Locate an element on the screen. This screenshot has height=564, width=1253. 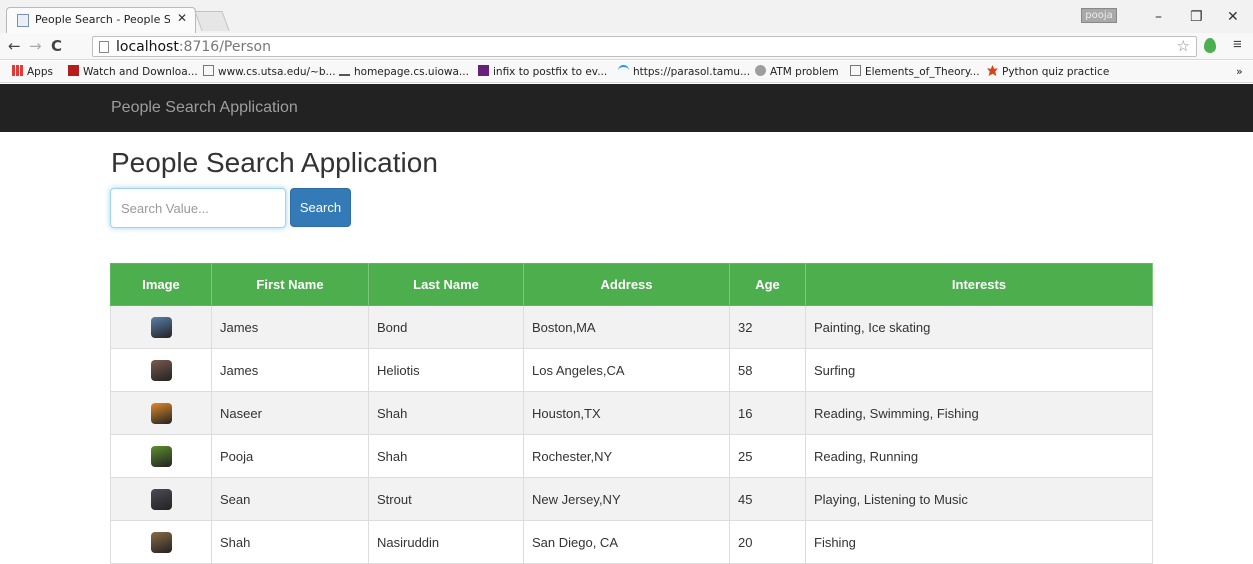
column-header-address: Address is located at coordinates (626, 284).